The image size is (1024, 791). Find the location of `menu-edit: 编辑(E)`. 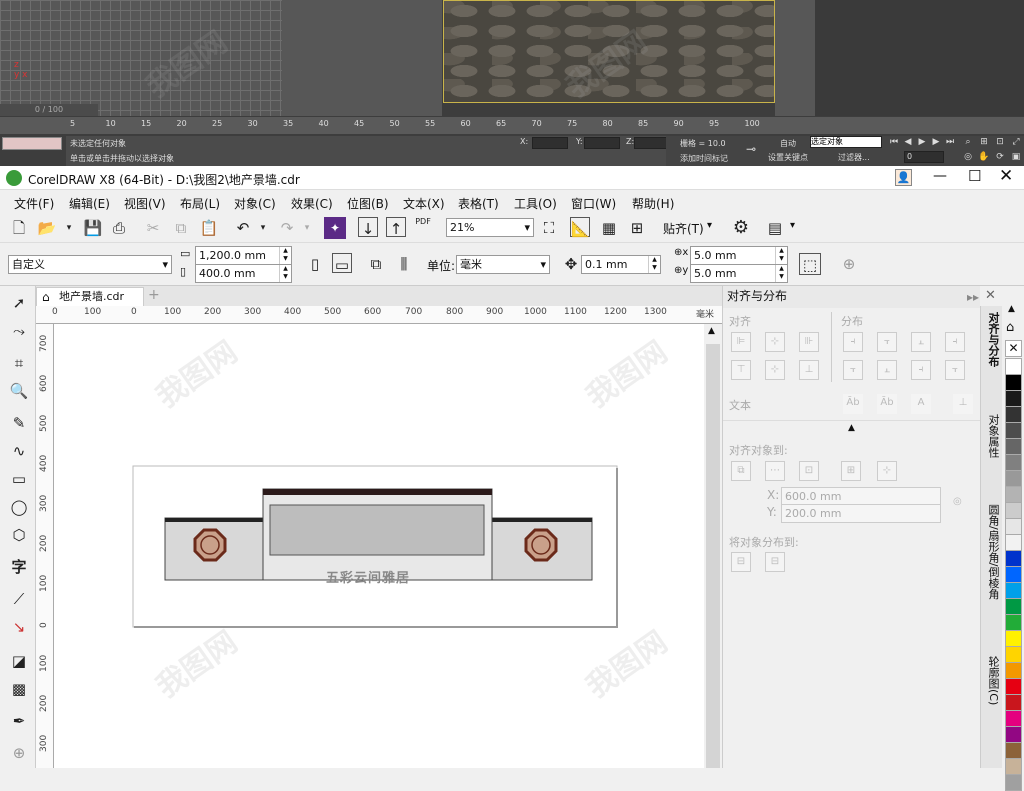

menu-edit: 编辑(E) is located at coordinates (89, 203).